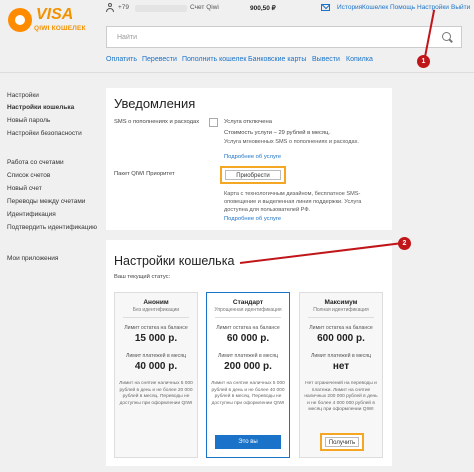 The image size is (474, 472). I want to click on notifications-title: Уведомления, so click(155, 103).